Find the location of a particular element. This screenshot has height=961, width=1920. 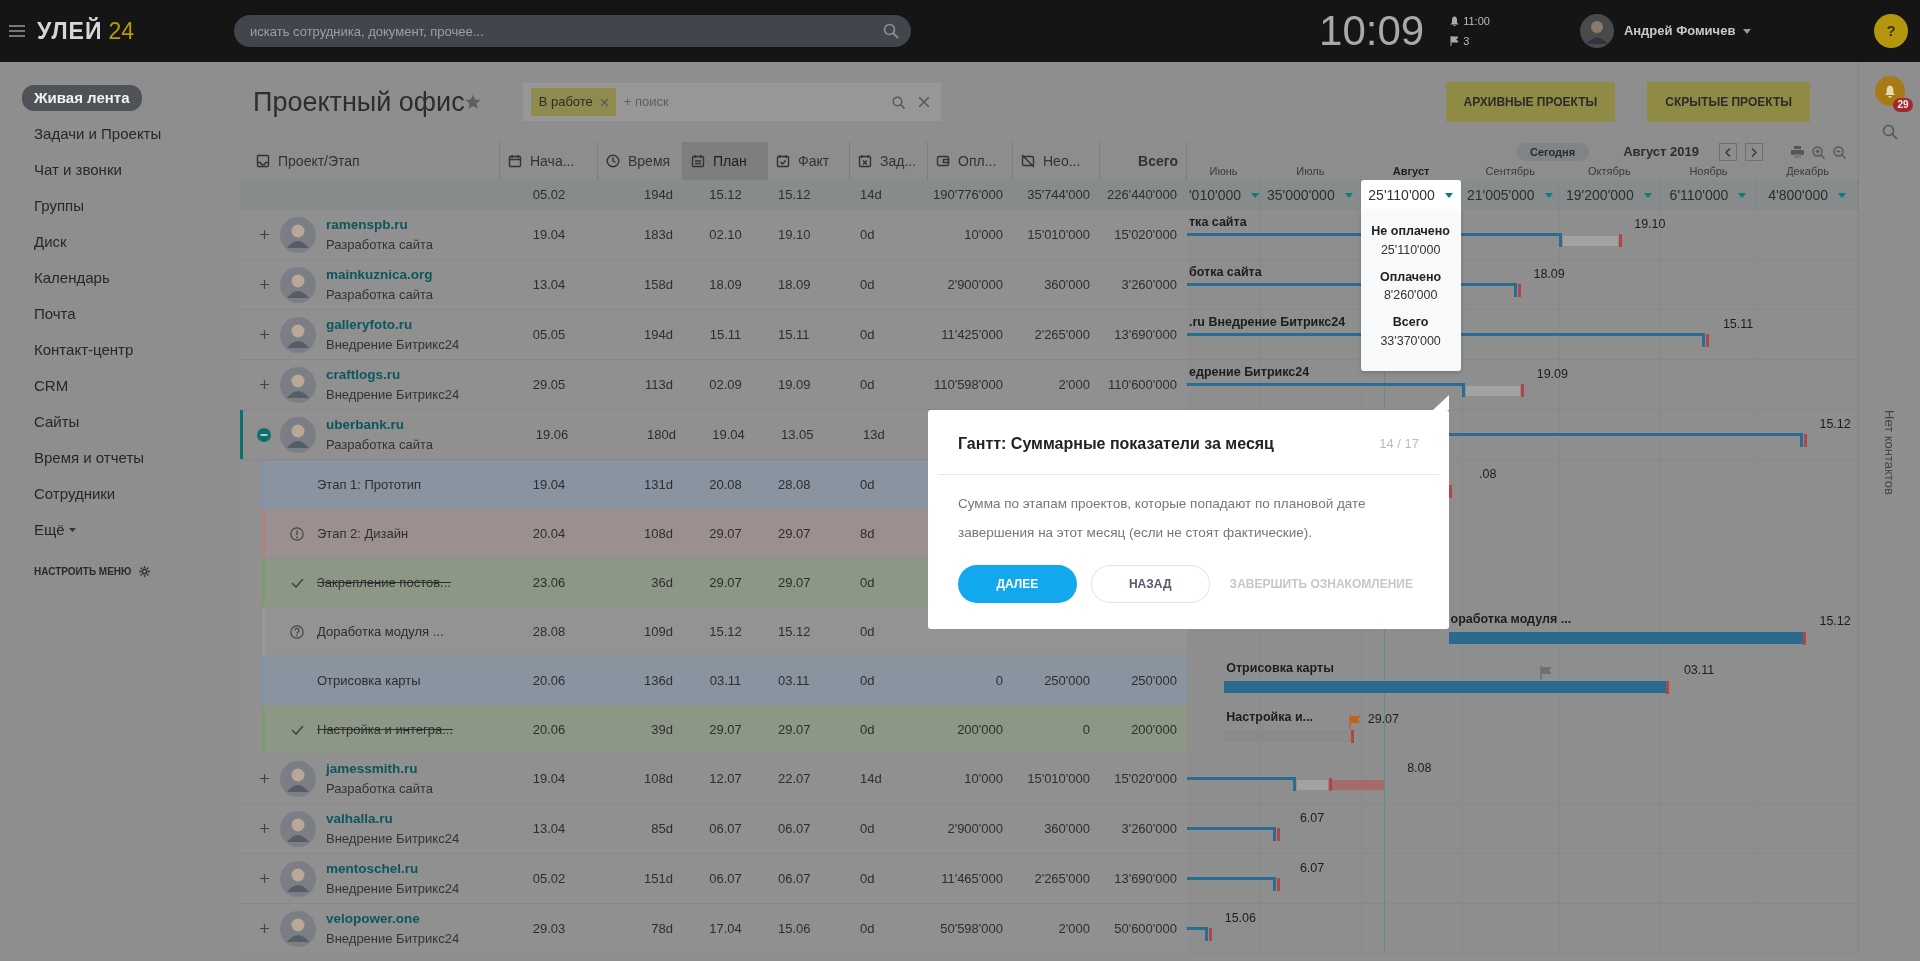

summary-cell-text: 35'744'000 is located at coordinates (1058, 195).